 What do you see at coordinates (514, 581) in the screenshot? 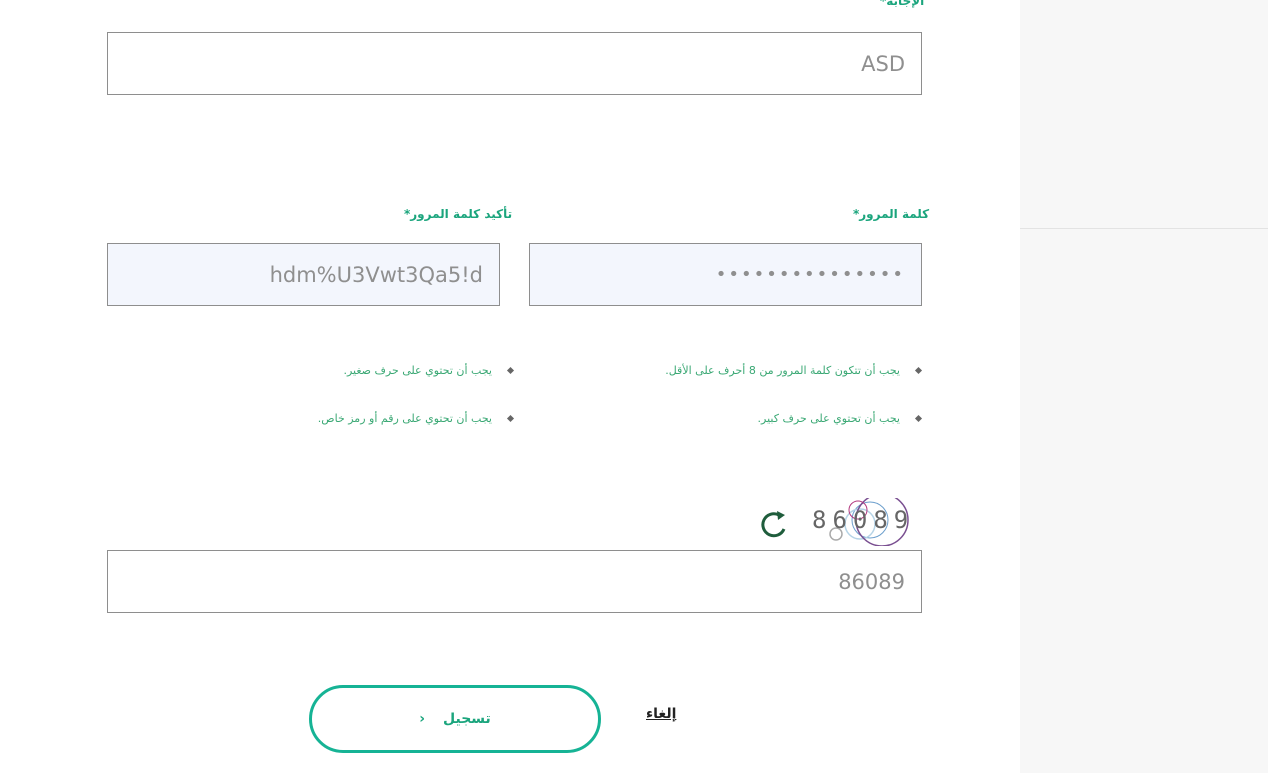
I see `captcha-input` at bounding box center [514, 581].